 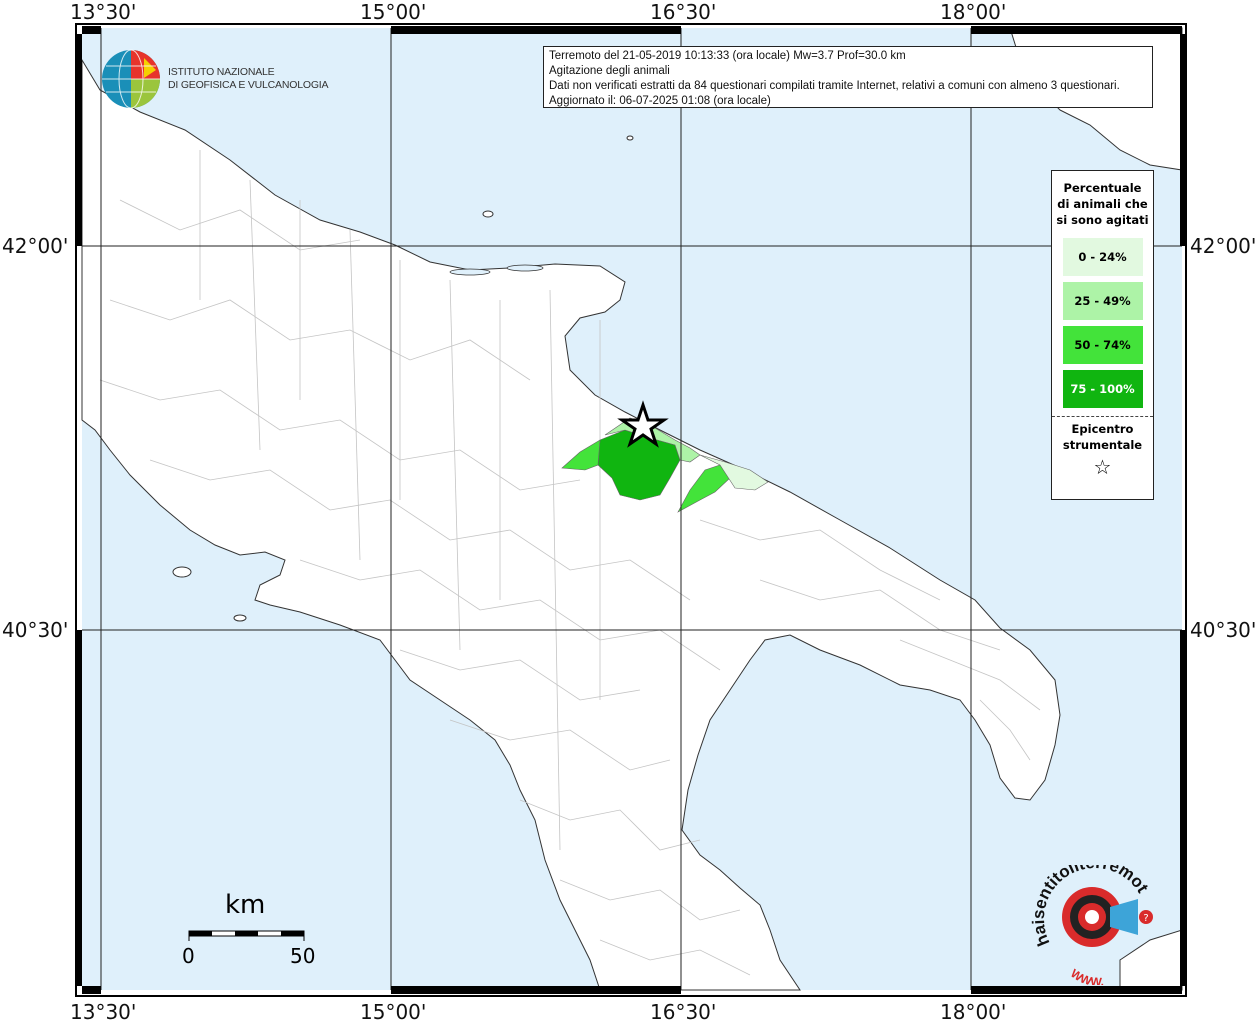 What do you see at coordinates (1102, 416) in the screenshot?
I see `legend-separator` at bounding box center [1102, 416].